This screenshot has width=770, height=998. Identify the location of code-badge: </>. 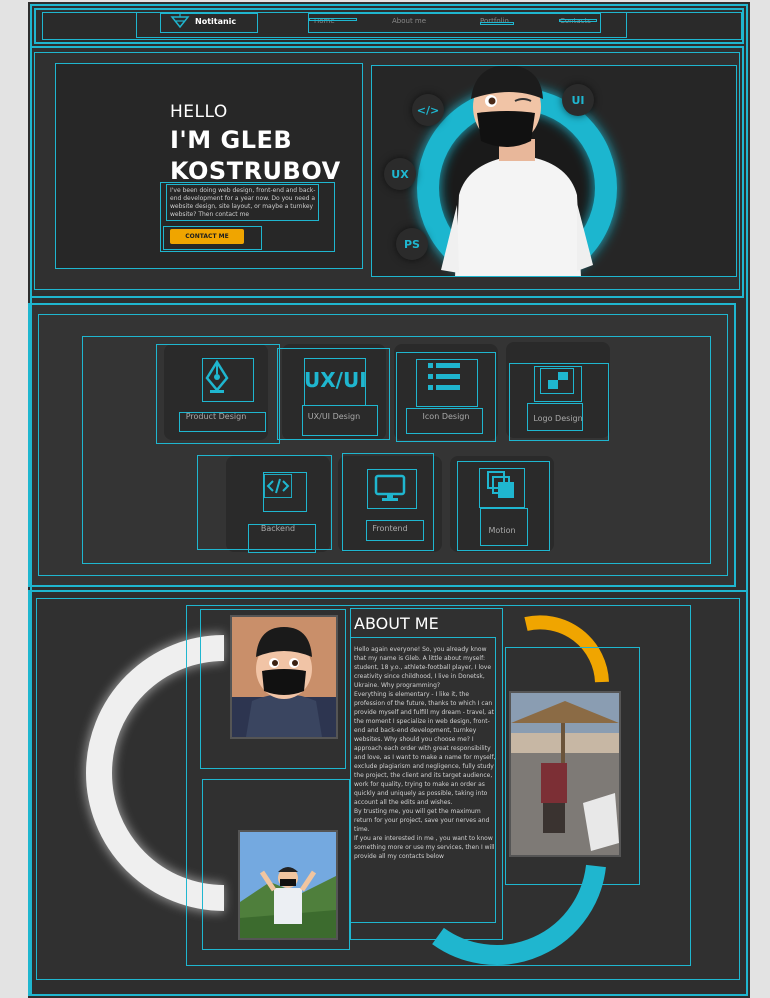
(428, 110).